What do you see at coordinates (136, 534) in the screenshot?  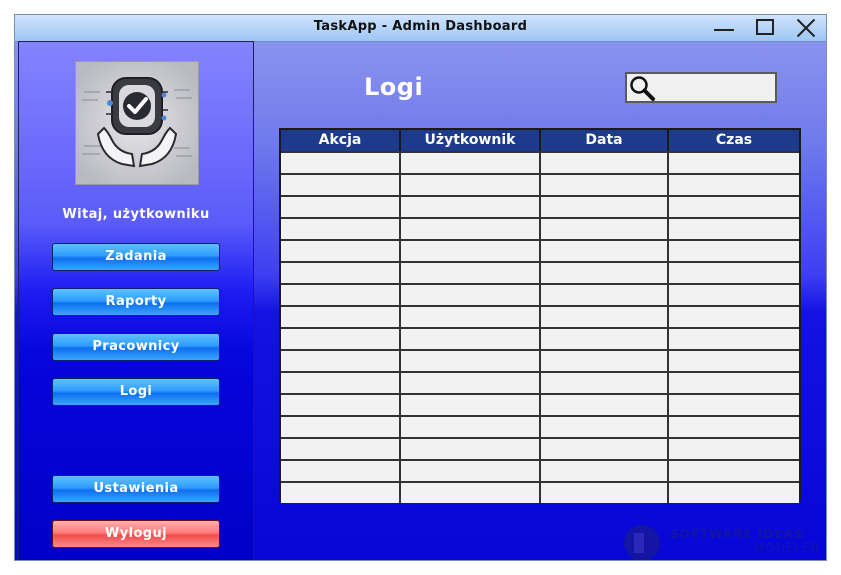 I see `logout-button: Wyloguj` at bounding box center [136, 534].